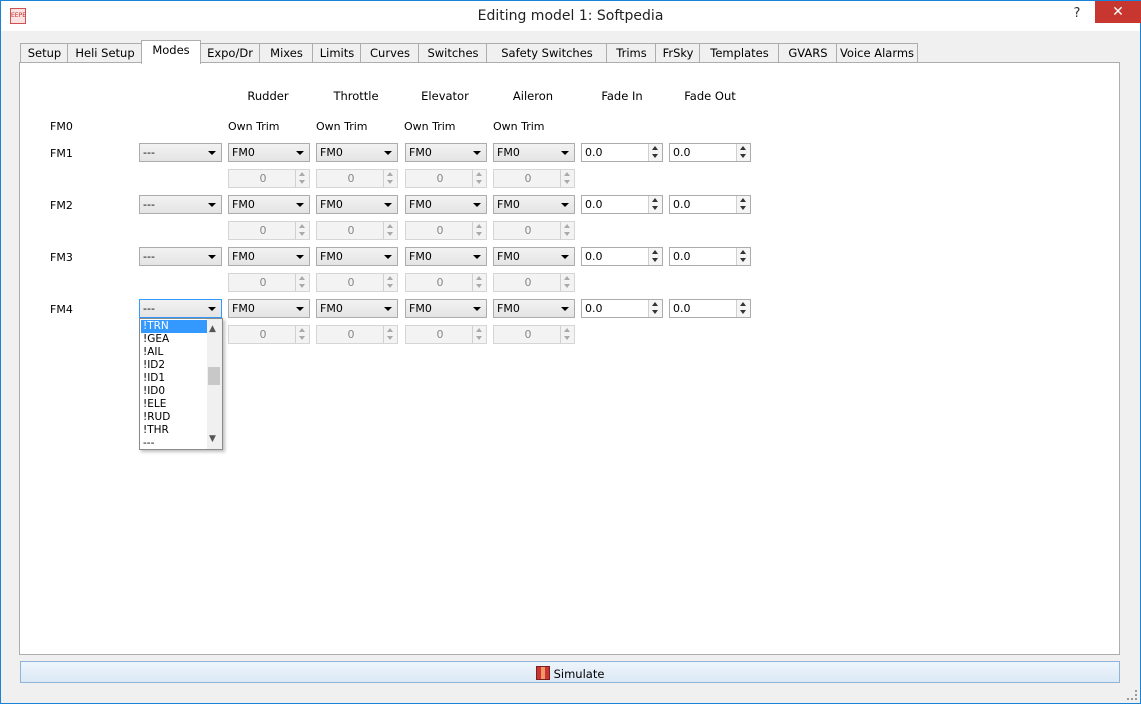 The height and width of the screenshot is (704, 1141). I want to click on dropdown-option-none: ---, so click(174, 443).